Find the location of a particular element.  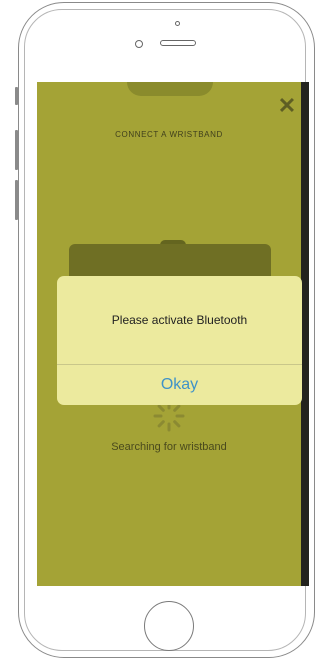

front-camera is located at coordinates (177, 23).